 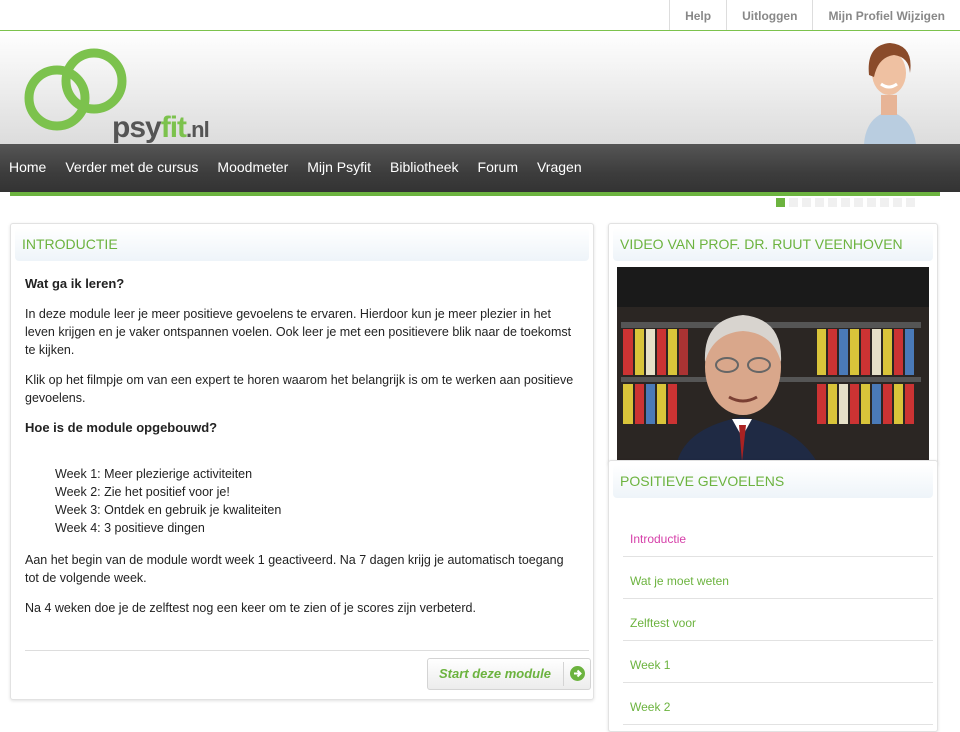 What do you see at coordinates (886, 15) in the screenshot?
I see `edit-profile-link: Mijn Profiel Wijzigen` at bounding box center [886, 15].